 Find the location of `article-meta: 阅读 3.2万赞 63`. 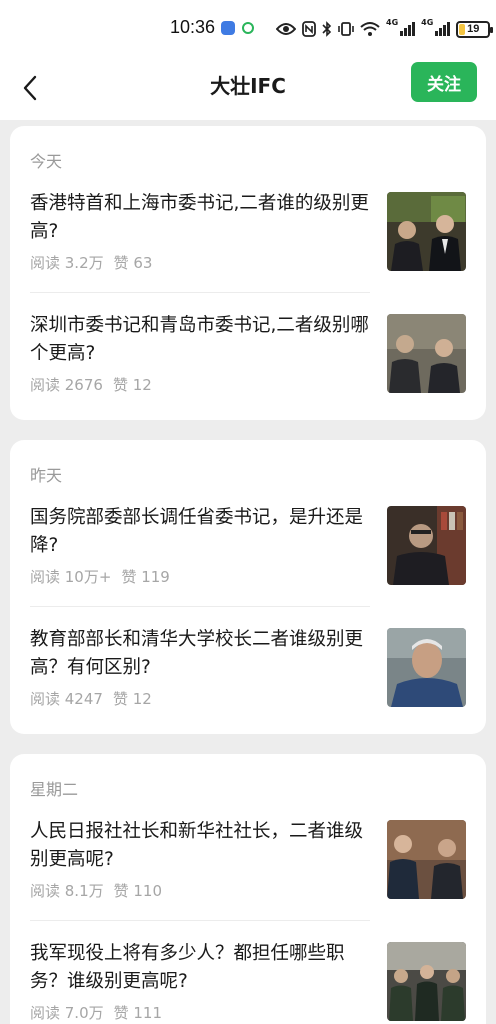

article-meta: 阅读 3.2万赞 63 is located at coordinates (91, 262).